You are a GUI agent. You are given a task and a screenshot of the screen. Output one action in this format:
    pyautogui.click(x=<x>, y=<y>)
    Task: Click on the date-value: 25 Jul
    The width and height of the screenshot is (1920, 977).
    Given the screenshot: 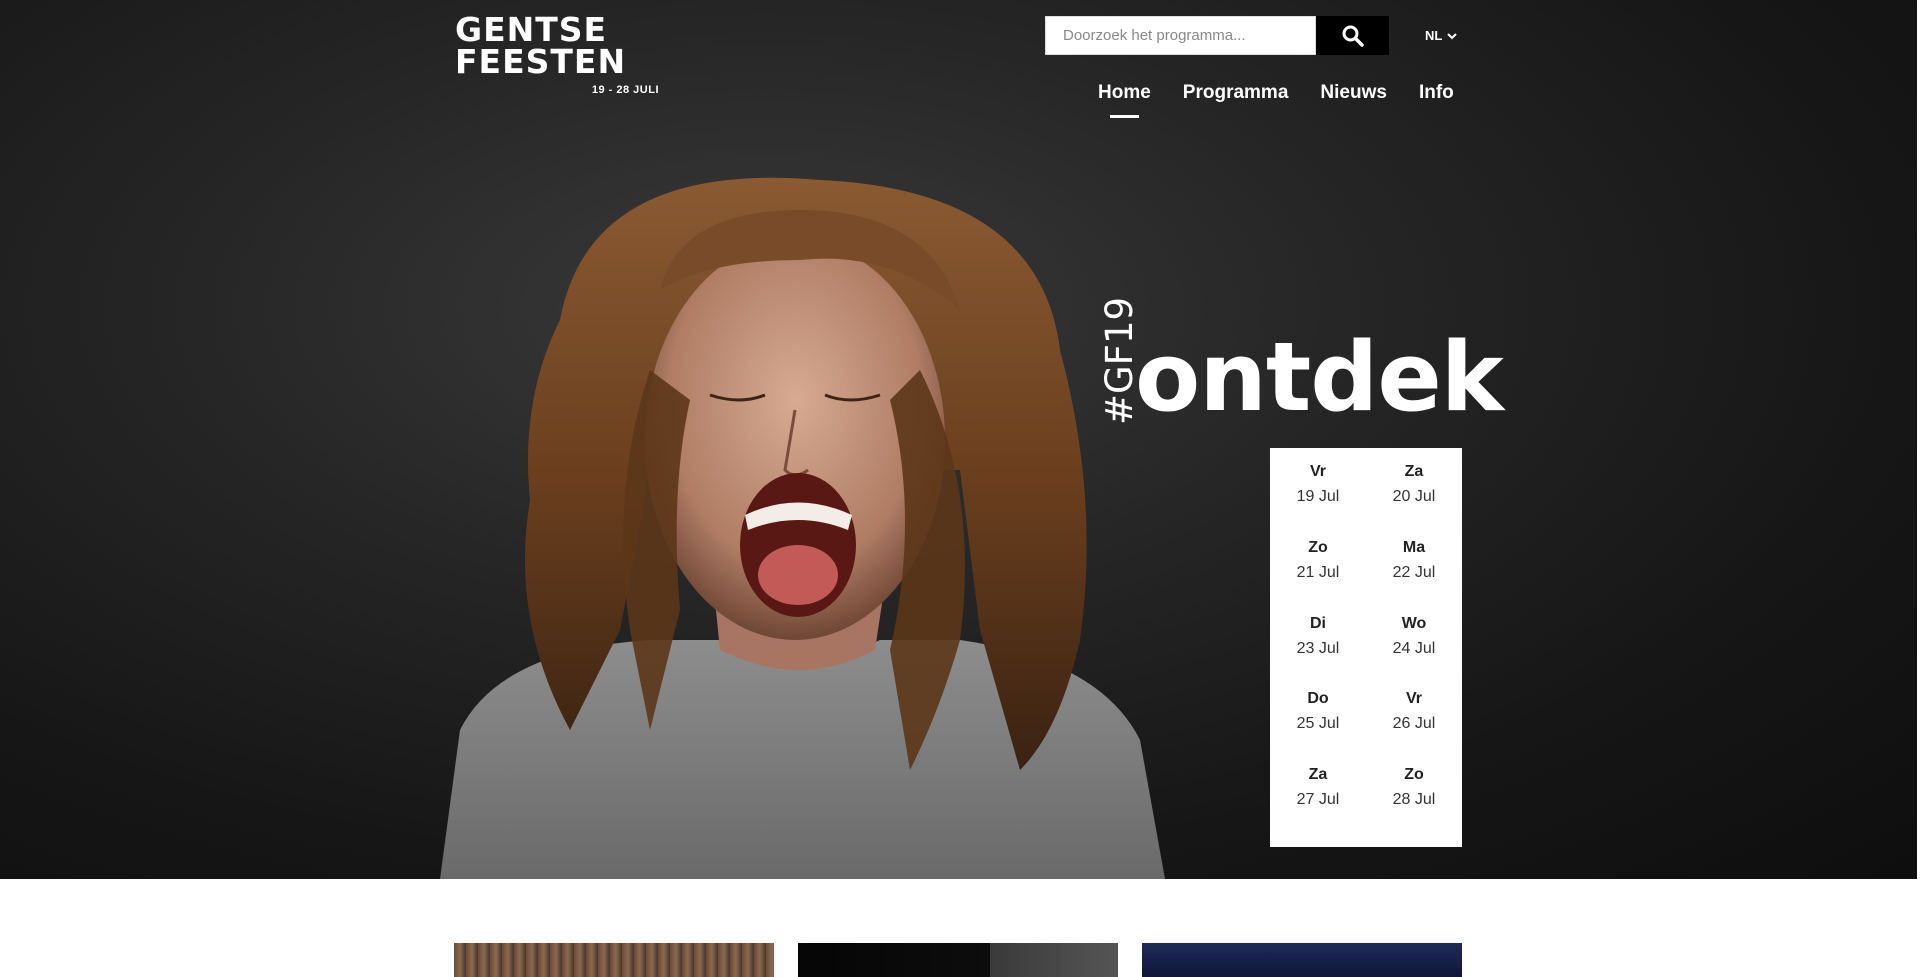 What is the action you would take?
    pyautogui.click(x=1318, y=724)
    